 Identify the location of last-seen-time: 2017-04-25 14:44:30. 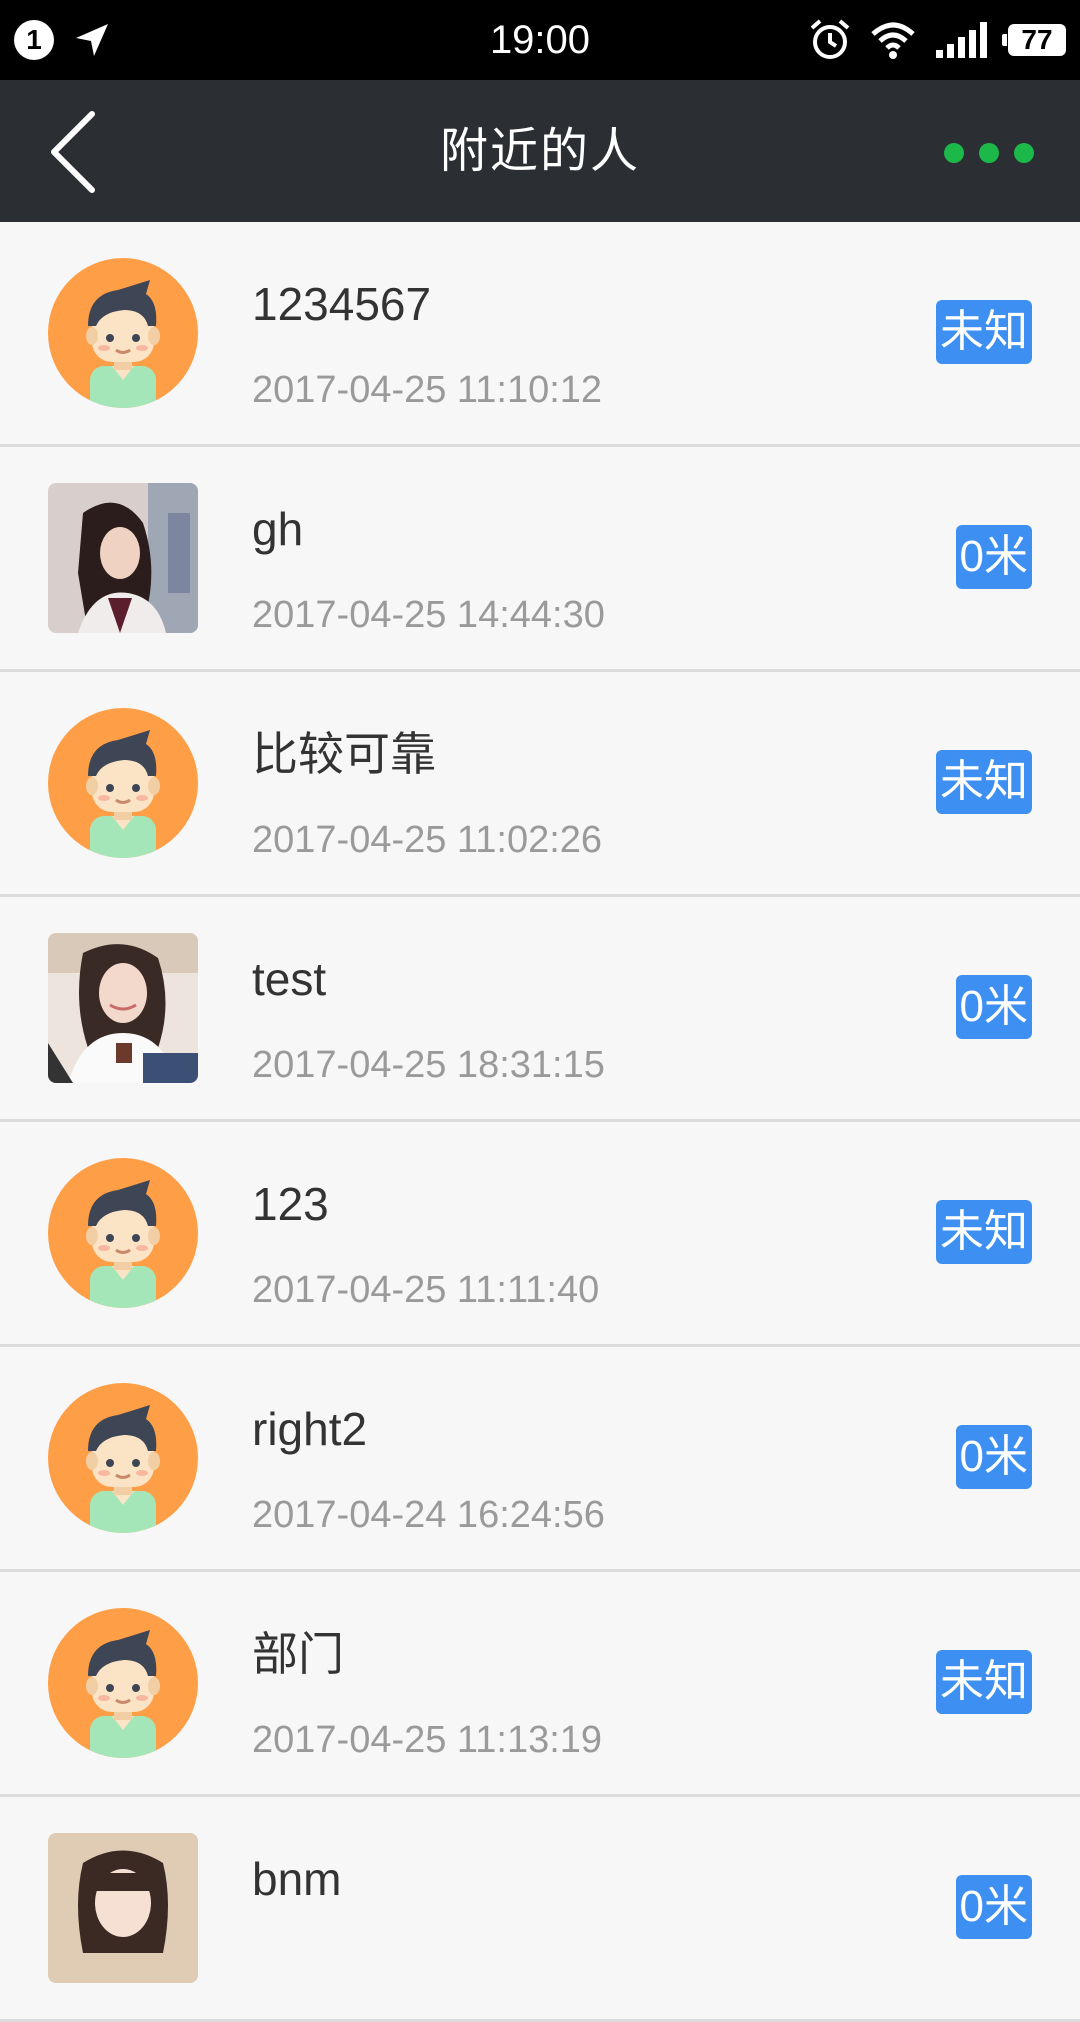
(428, 615).